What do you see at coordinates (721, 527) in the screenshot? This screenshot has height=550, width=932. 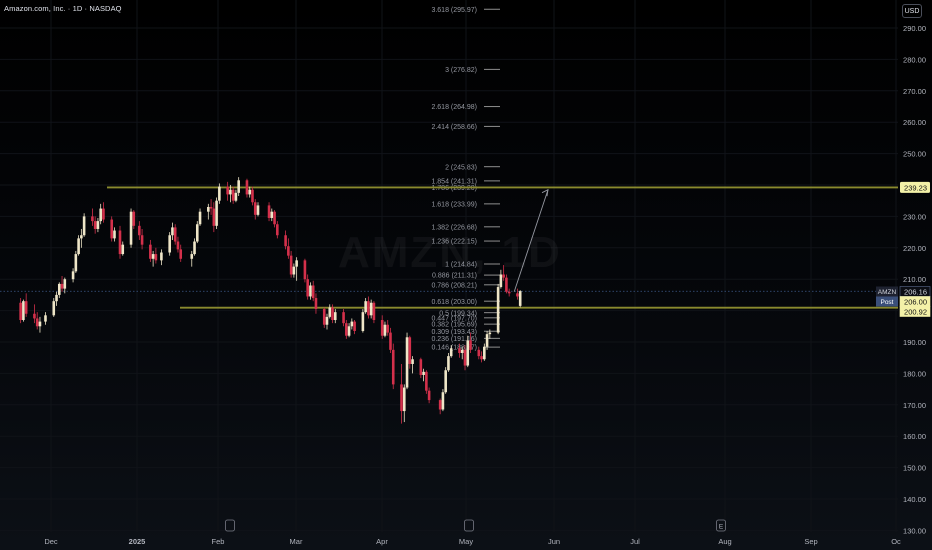 I see `event-marker-label: E` at bounding box center [721, 527].